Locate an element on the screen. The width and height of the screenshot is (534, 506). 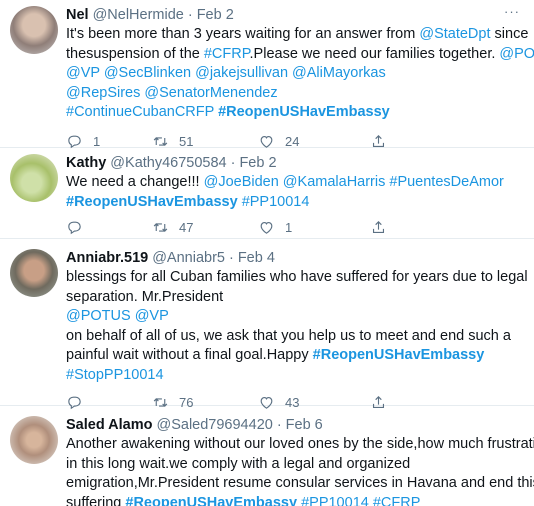
tweet-text-segment: separation. Mr.President is located at coordinates (145, 296).